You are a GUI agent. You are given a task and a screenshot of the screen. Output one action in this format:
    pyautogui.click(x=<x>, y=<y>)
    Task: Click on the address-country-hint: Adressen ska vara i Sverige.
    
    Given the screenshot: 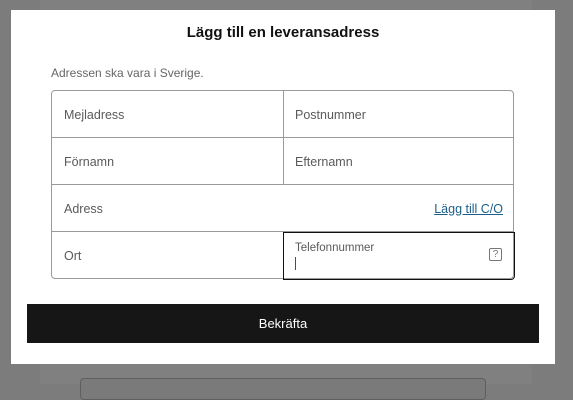 What is the action you would take?
    pyautogui.click(x=127, y=73)
    